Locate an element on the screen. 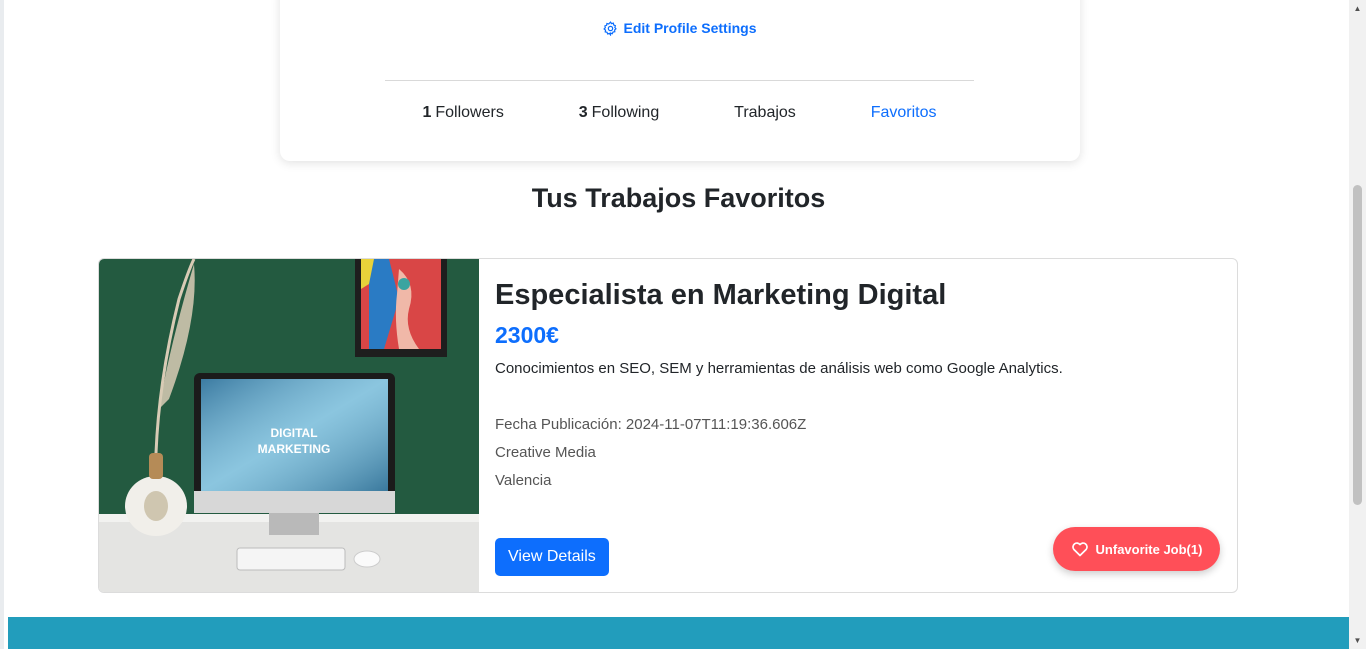 This screenshot has height=649, width=1366. unfavorite-job-label: Unfavorite Job(1) is located at coordinates (1149, 549).